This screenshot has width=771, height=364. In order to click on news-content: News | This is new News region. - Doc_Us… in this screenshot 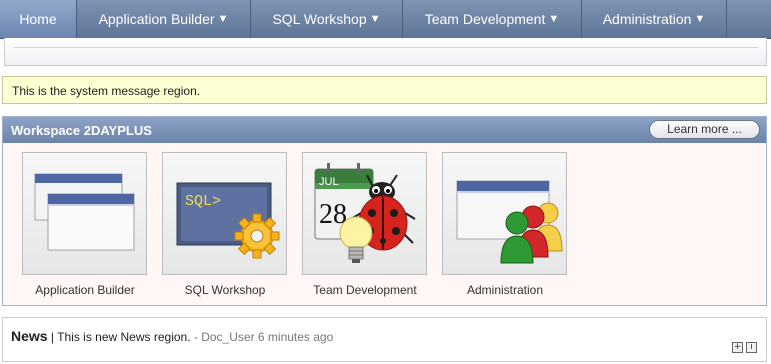, I will do `click(172, 336)`.